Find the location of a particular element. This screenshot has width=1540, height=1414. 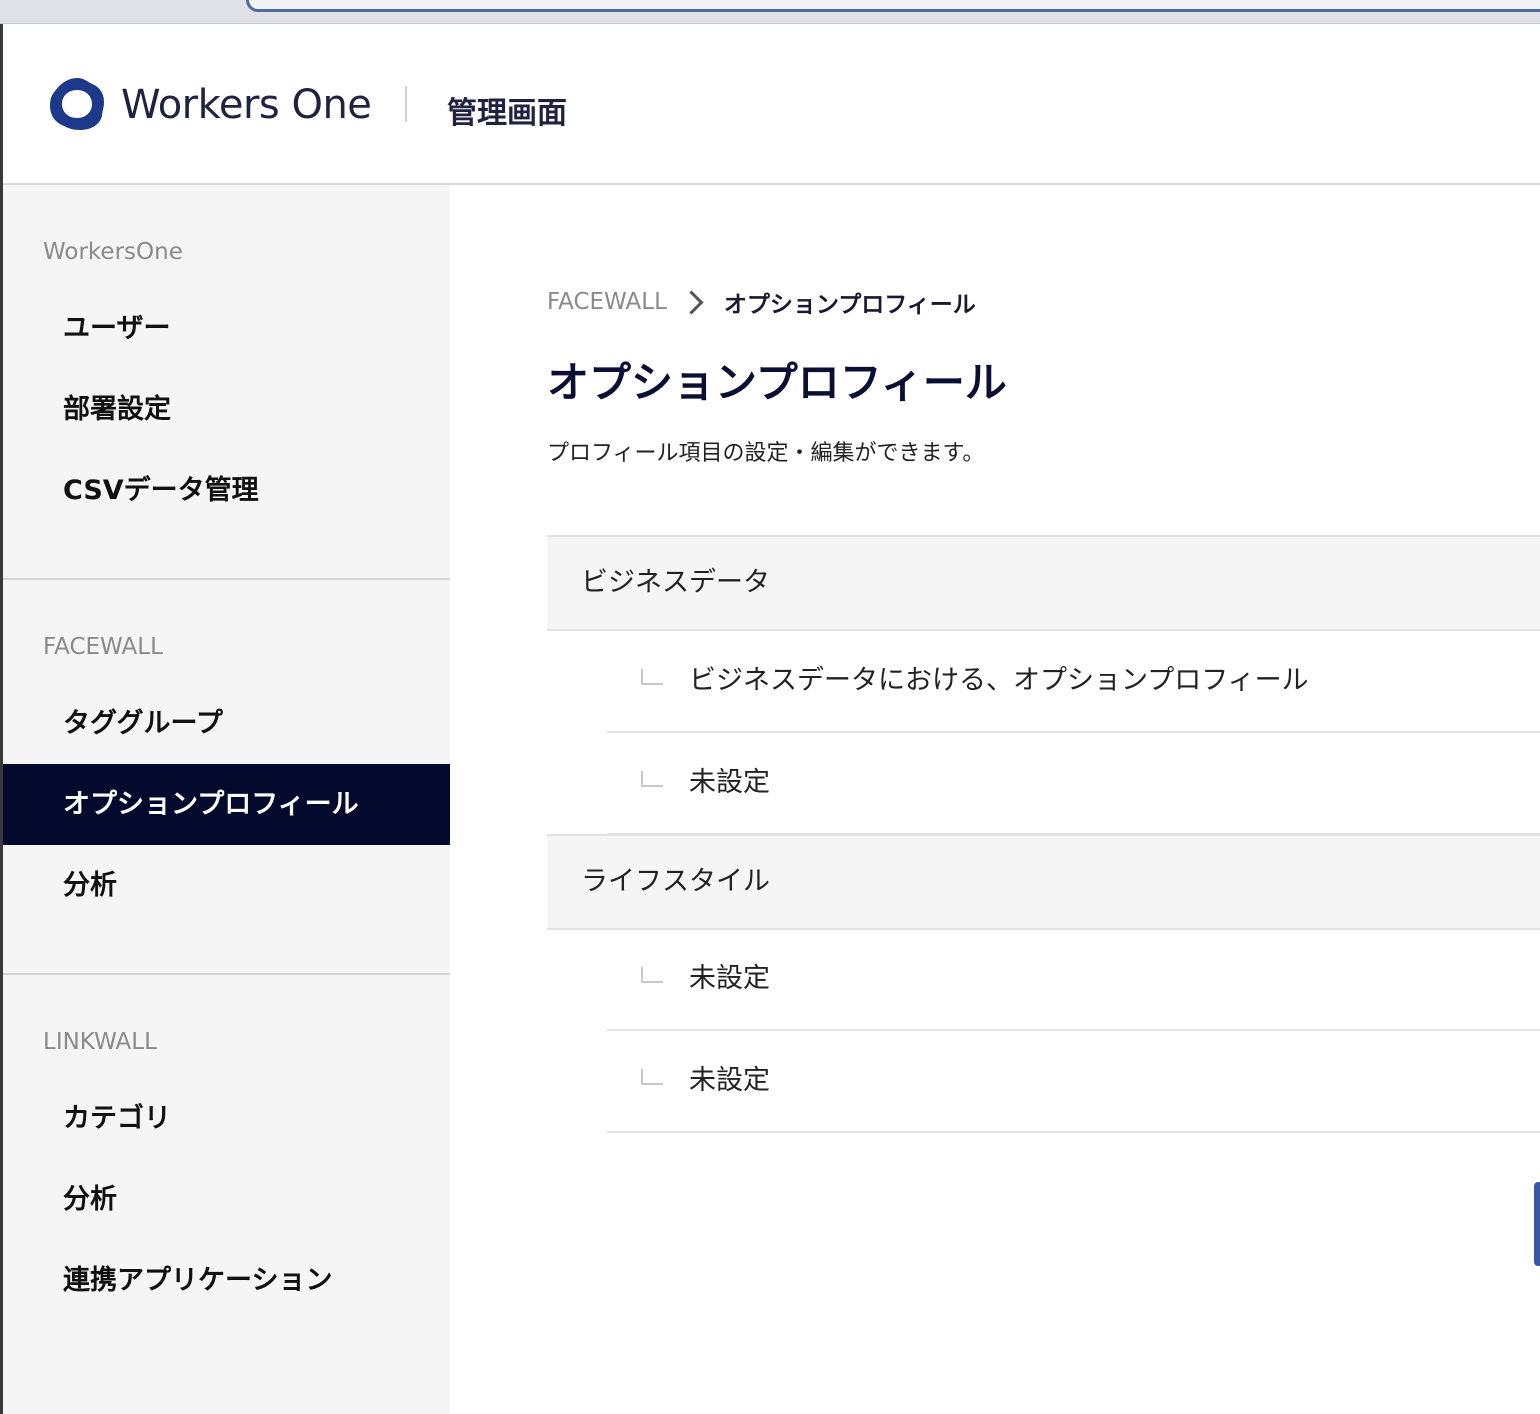

list-item: ビジネスデータにおける、オプションプロフィール is located at coordinates (1073, 682).